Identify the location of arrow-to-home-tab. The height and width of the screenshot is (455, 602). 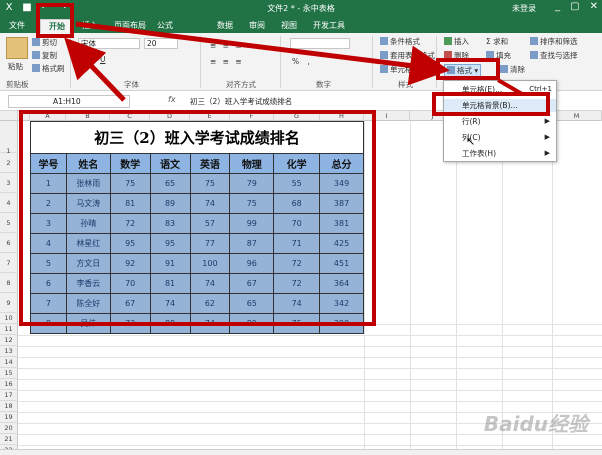
(95, 69).